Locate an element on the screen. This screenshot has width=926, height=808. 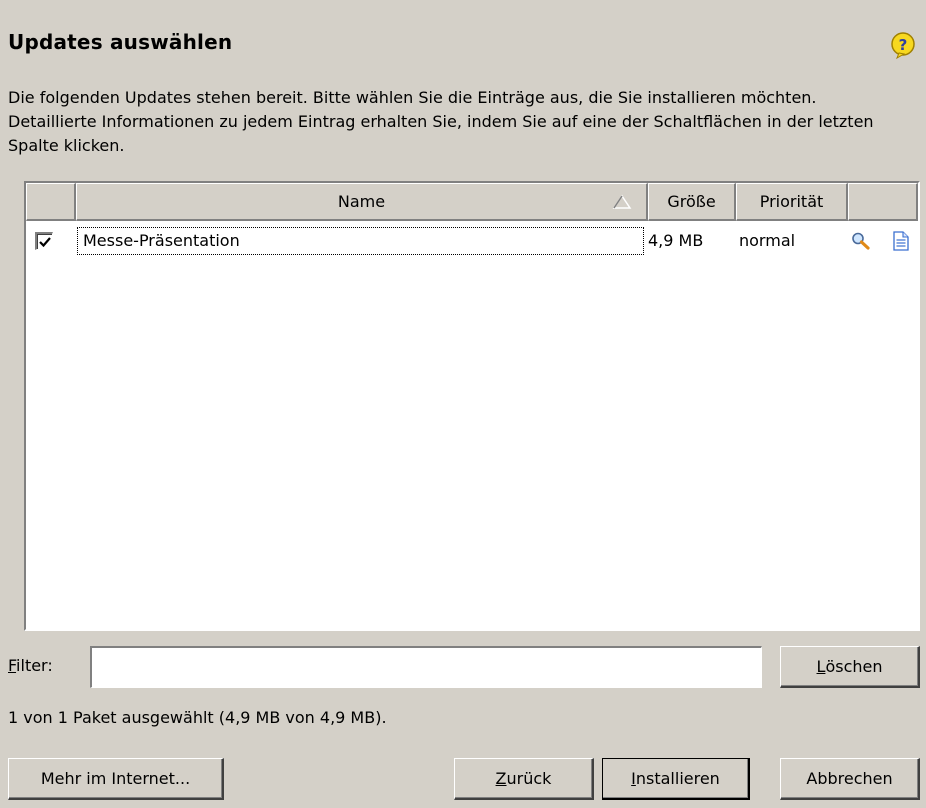
row-size: 4,9 MB is located at coordinates (676, 240).